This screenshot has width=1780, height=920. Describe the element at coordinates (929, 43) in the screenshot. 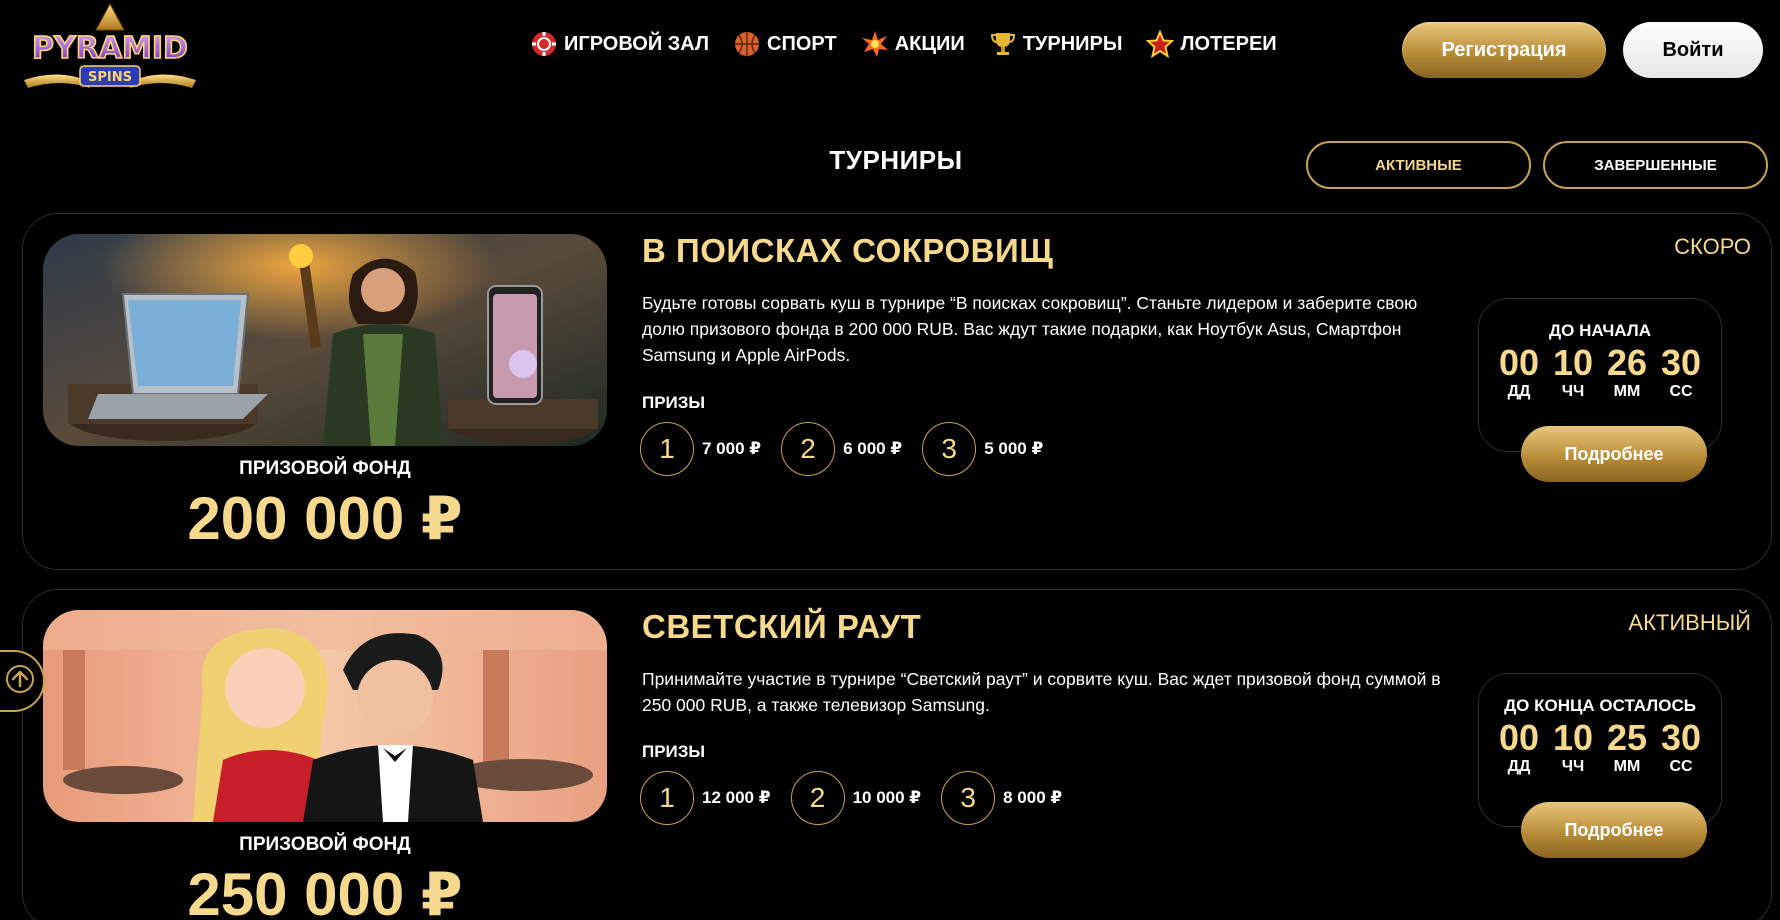

I see `nav-label: АКЦИИ` at that location.